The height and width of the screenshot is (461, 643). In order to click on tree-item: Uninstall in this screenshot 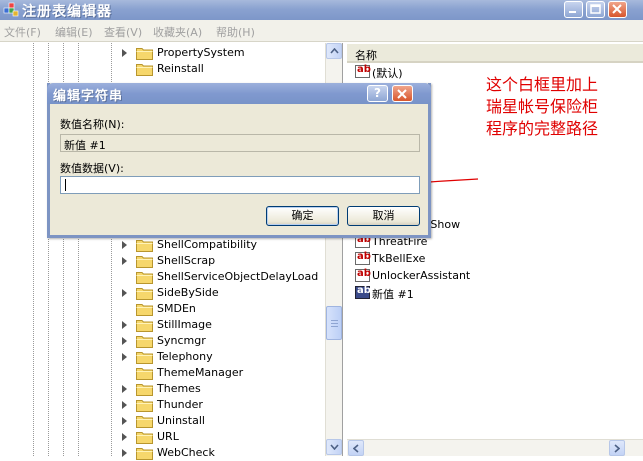, I will do `click(224, 421)`.